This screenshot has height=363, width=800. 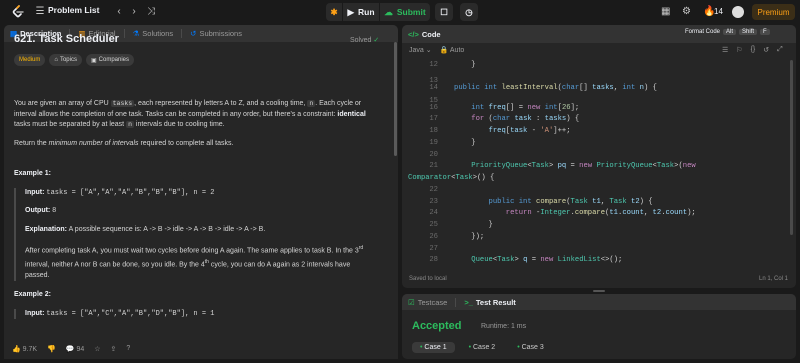 I want to click on dislike-icon: 👎, so click(x=51, y=349).